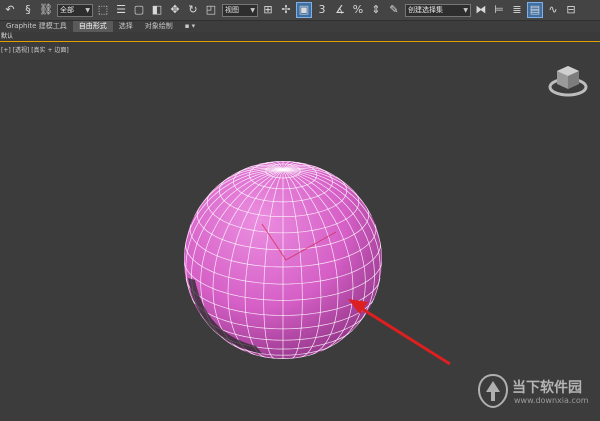  What do you see at coordinates (28, 10) in the screenshot?
I see `redo-icon: §` at bounding box center [28, 10].